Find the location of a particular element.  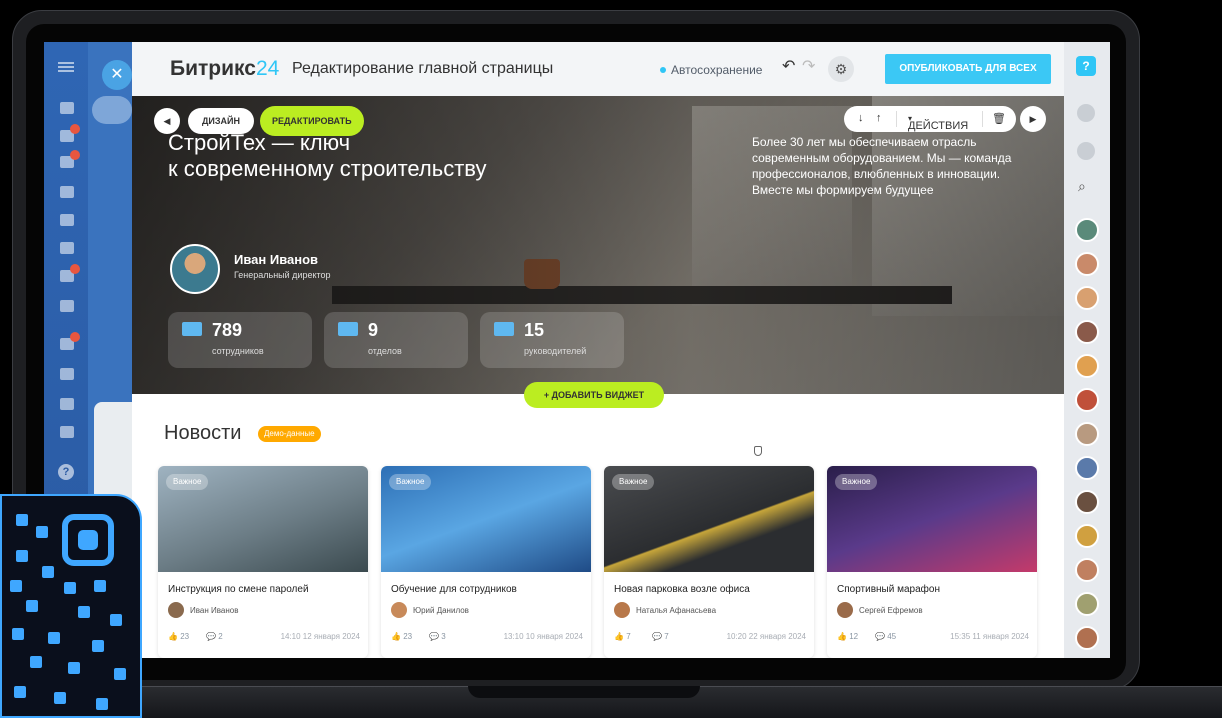

nav-item-more is located at coordinates (67, 432).